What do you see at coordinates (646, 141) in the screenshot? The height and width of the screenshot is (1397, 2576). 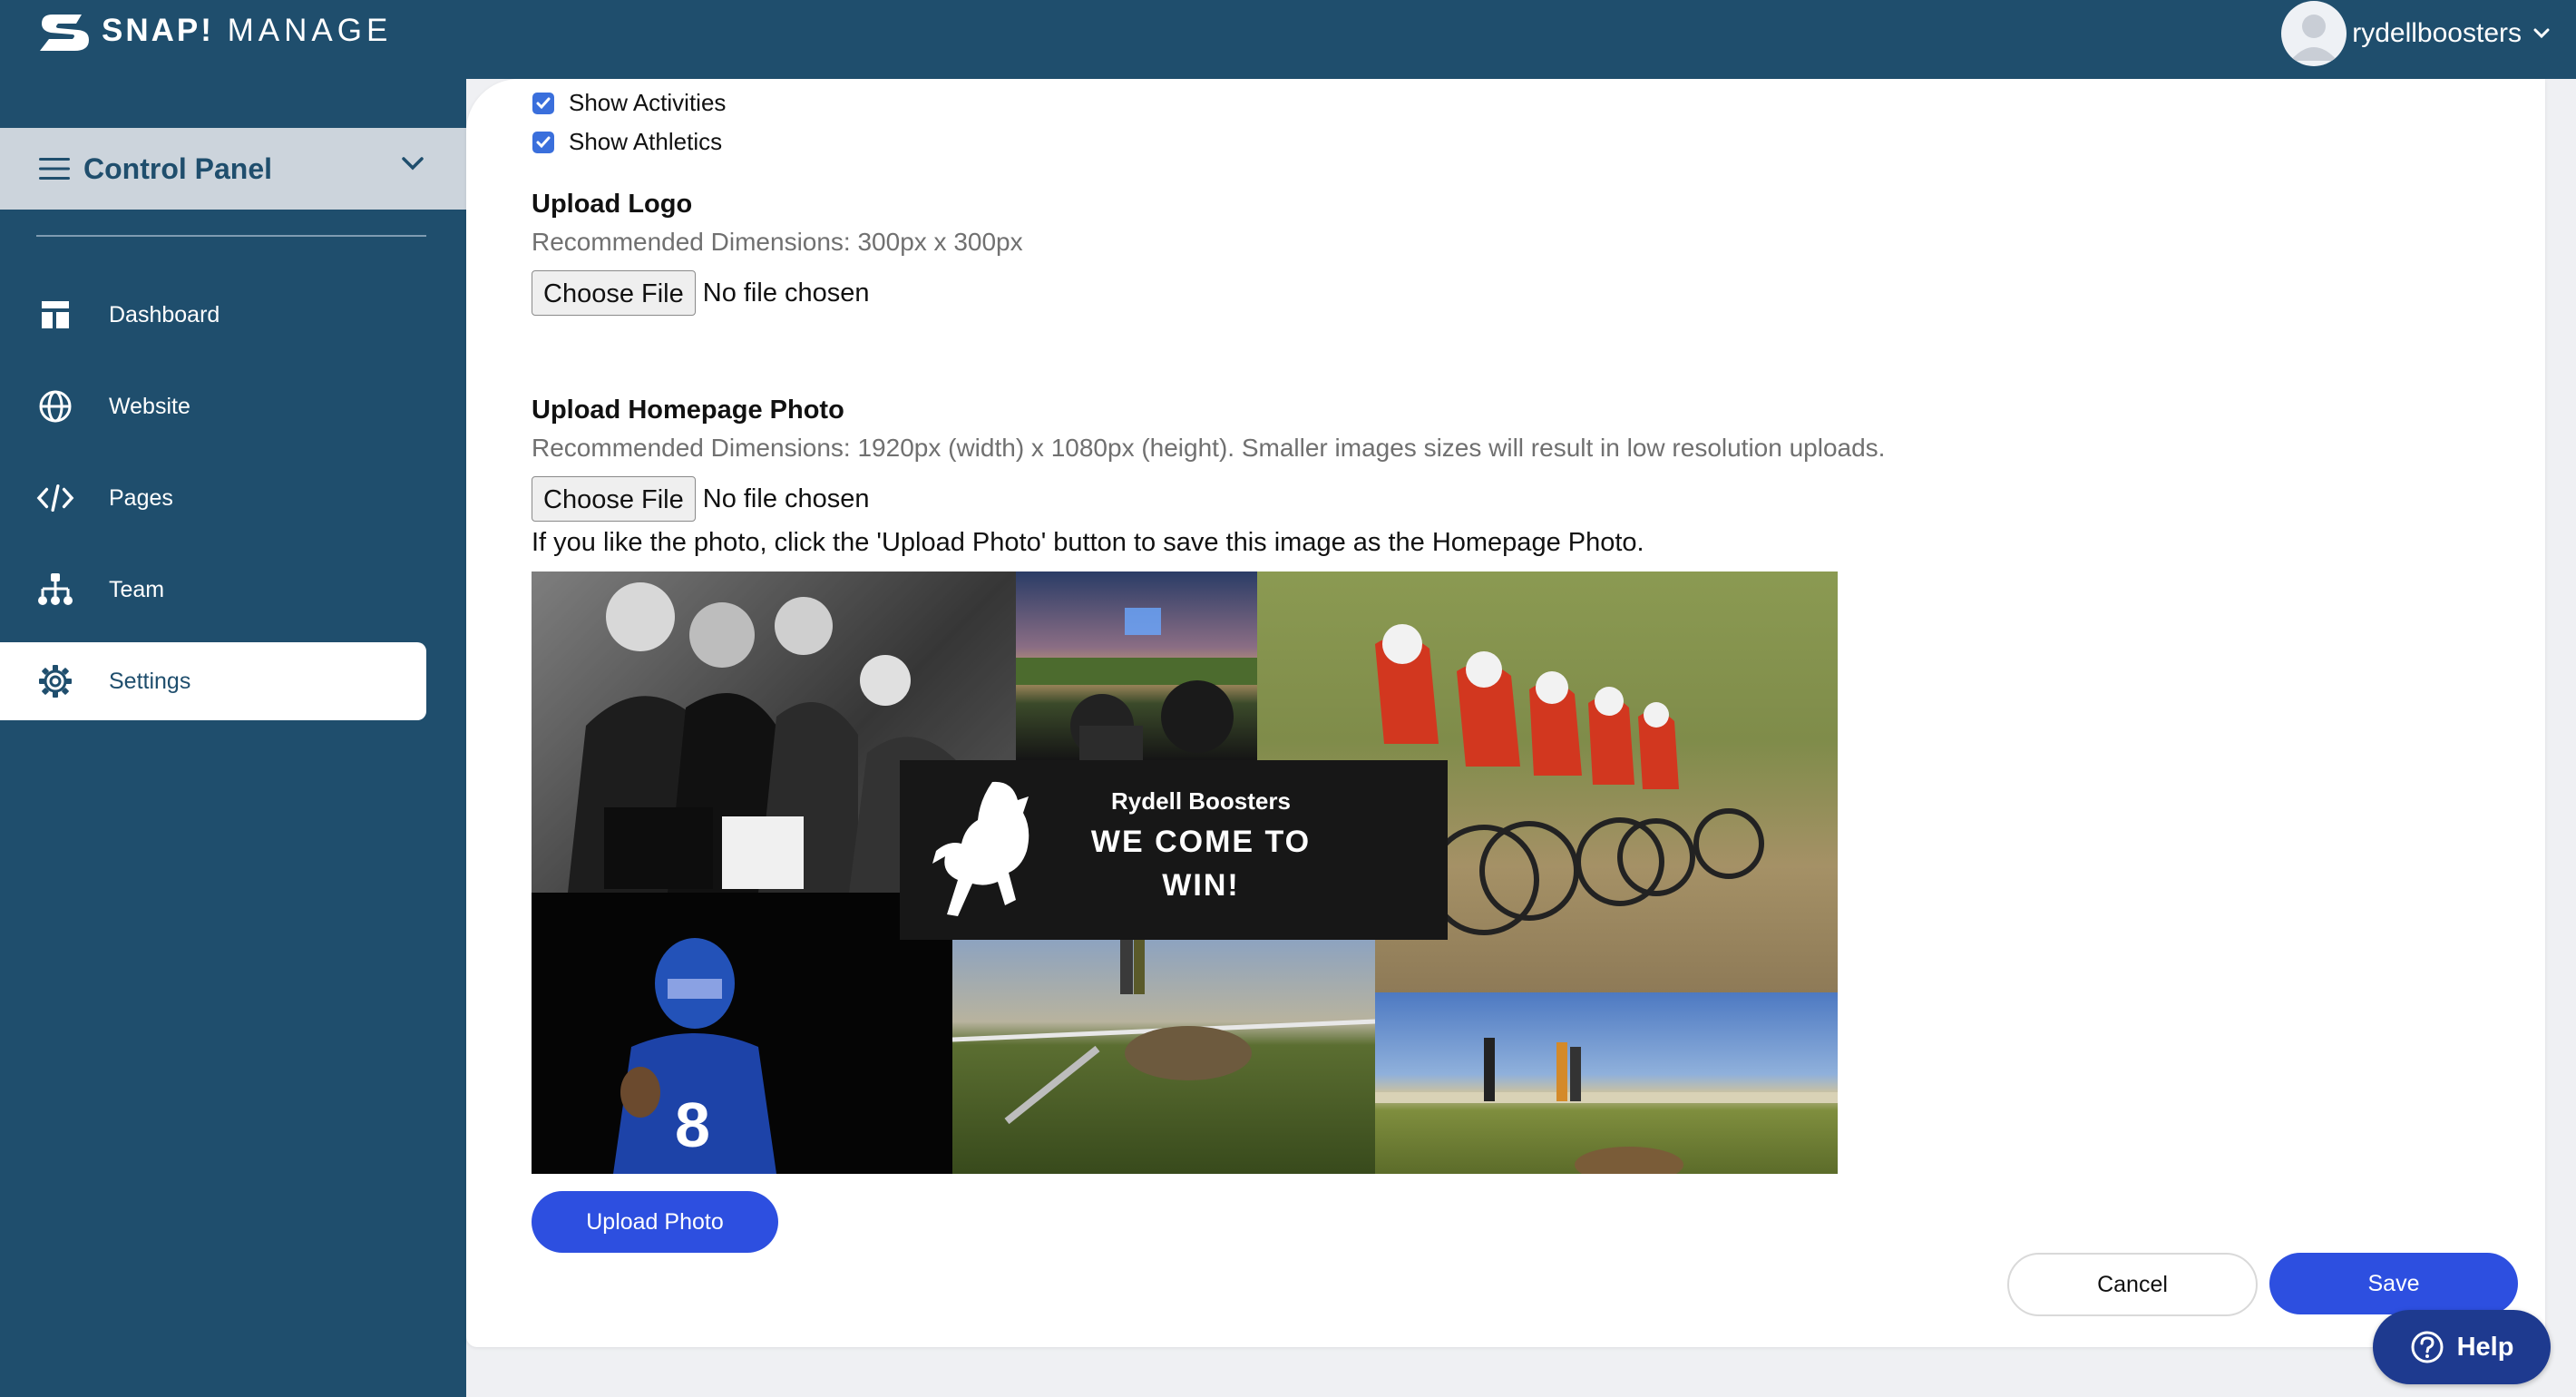 I see `checkbox-label: Show Athletics` at bounding box center [646, 141].